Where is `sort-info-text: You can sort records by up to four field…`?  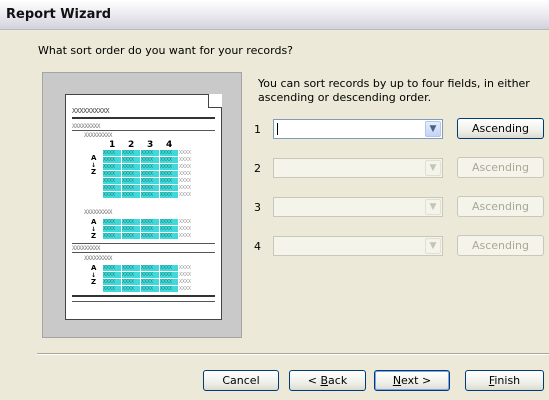
sort-info-text: You can sort records by up to four field… is located at coordinates (394, 90).